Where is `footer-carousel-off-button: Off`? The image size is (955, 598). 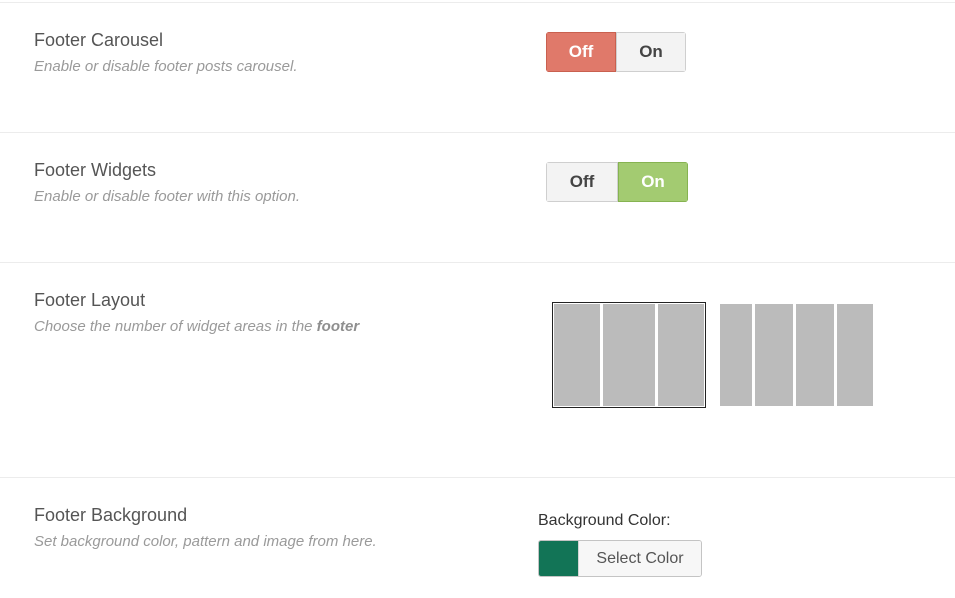
footer-carousel-off-button: Off is located at coordinates (581, 52).